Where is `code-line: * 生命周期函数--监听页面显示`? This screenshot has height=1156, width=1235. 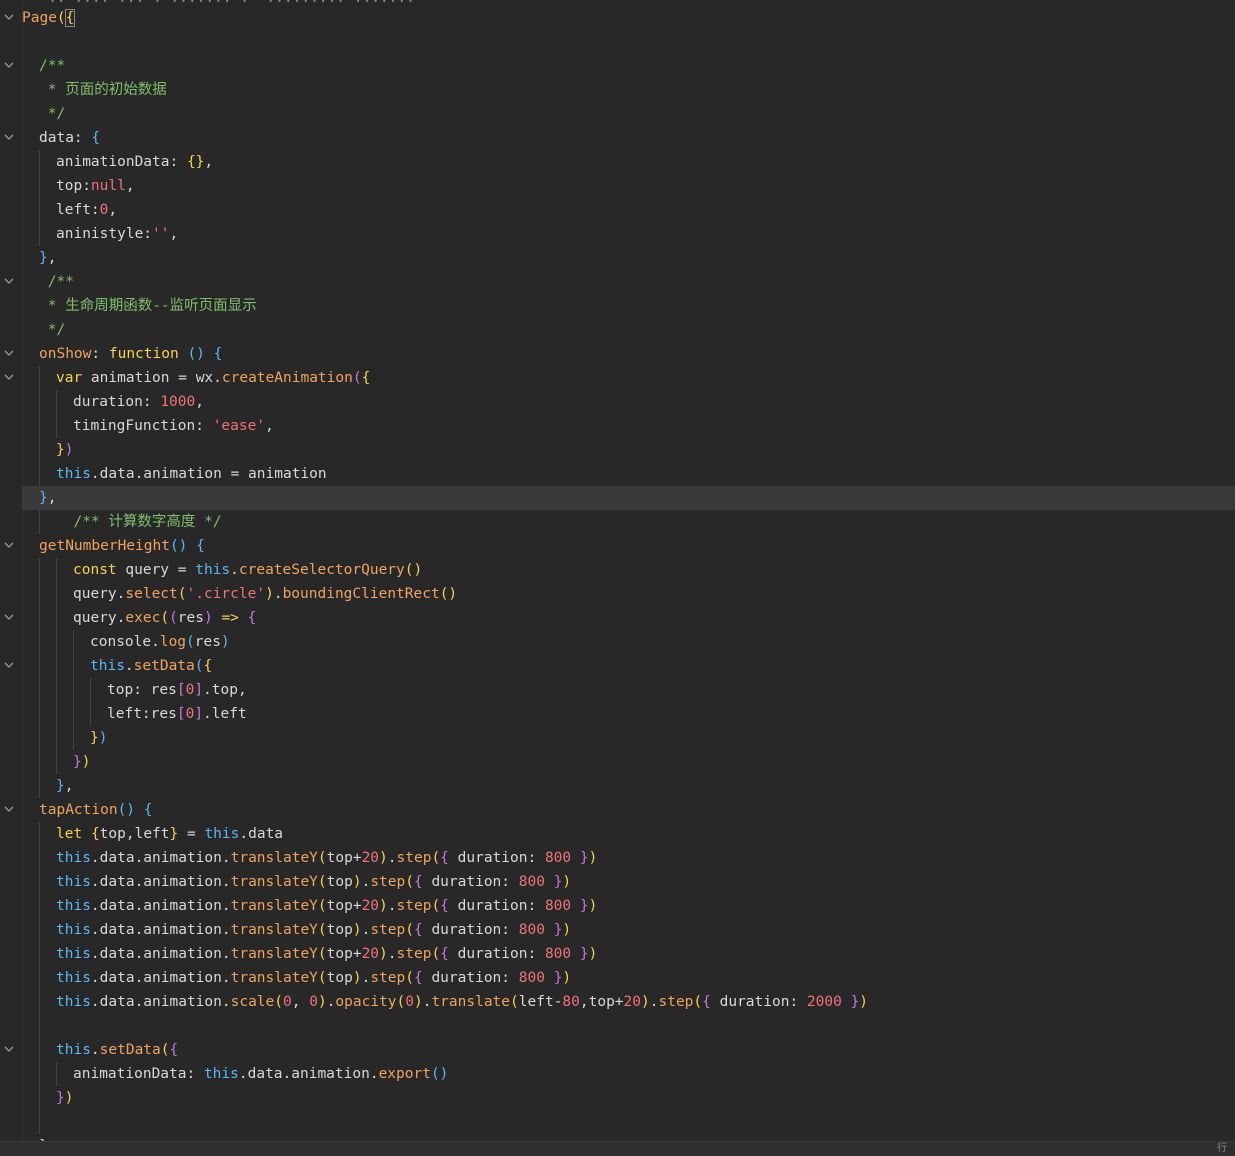 code-line: * 生命周期函数--监听页面显示 is located at coordinates (628, 306).